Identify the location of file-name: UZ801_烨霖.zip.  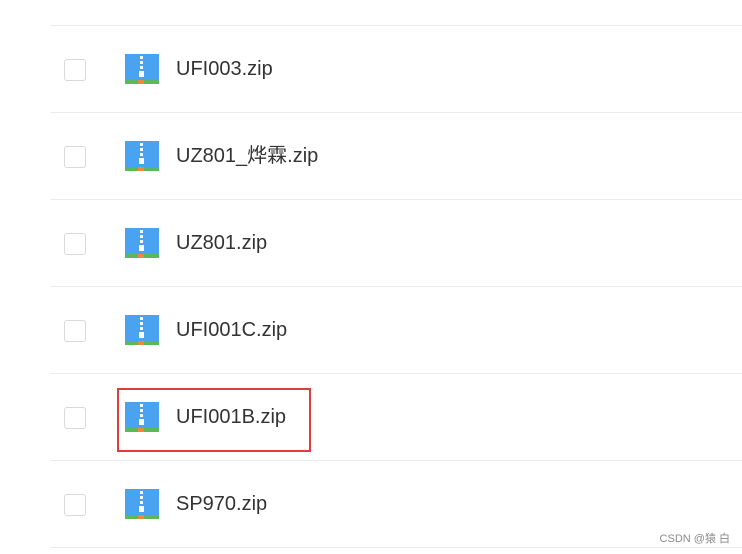
(247, 156).